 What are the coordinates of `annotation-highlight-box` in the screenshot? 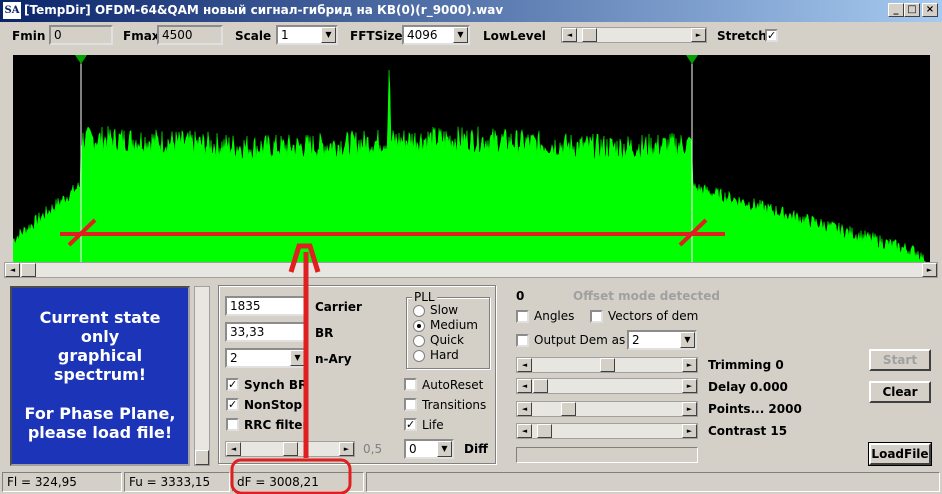 It's located at (291, 476).